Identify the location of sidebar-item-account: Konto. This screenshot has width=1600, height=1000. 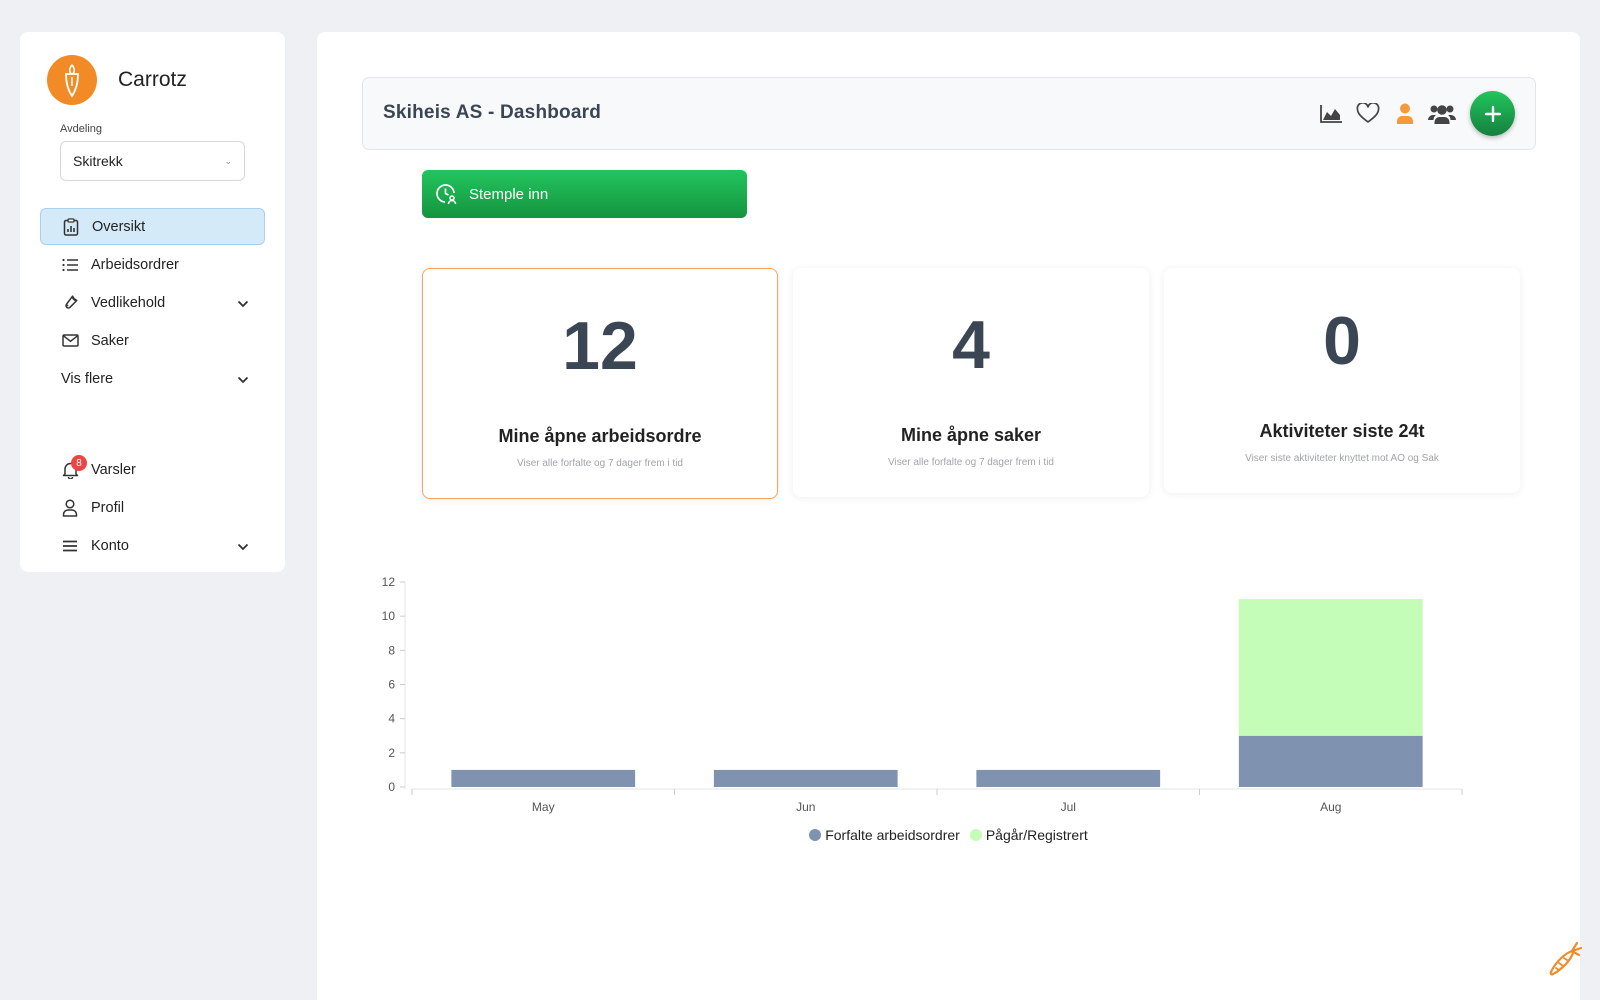
(152, 545).